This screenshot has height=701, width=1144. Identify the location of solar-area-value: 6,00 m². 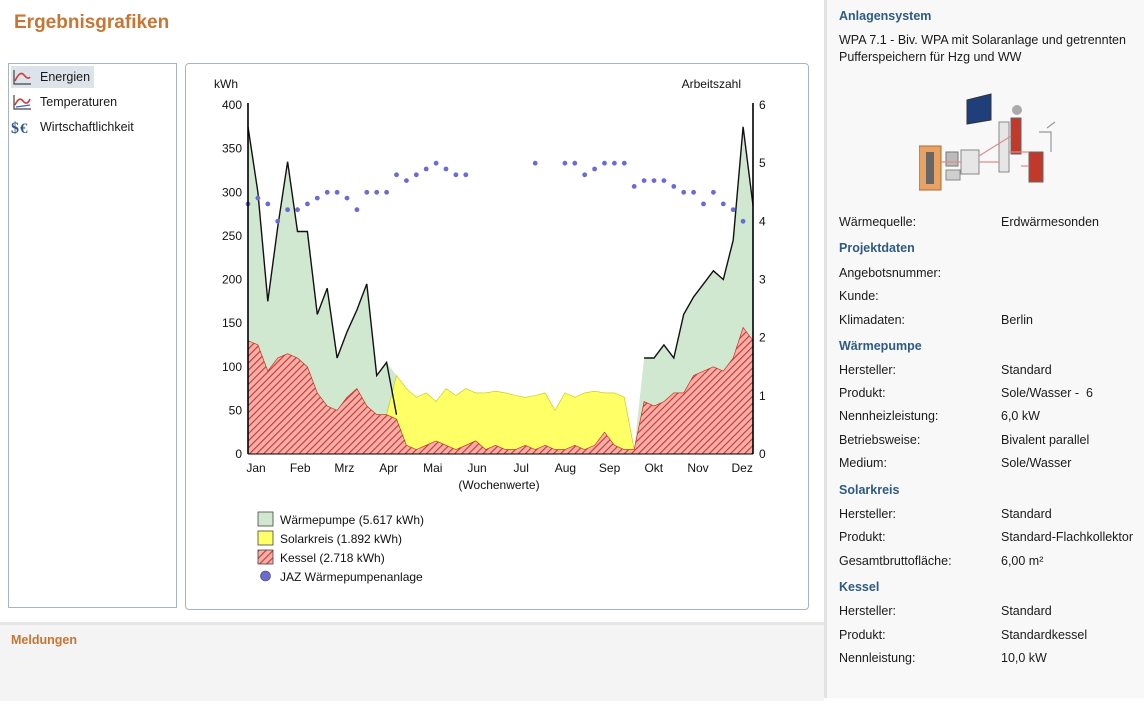
(1022, 561).